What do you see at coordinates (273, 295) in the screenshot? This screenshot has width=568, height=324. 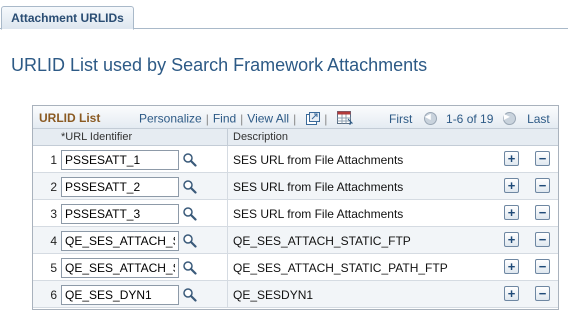 I see `description-value: QE_SESDYN1` at bounding box center [273, 295].